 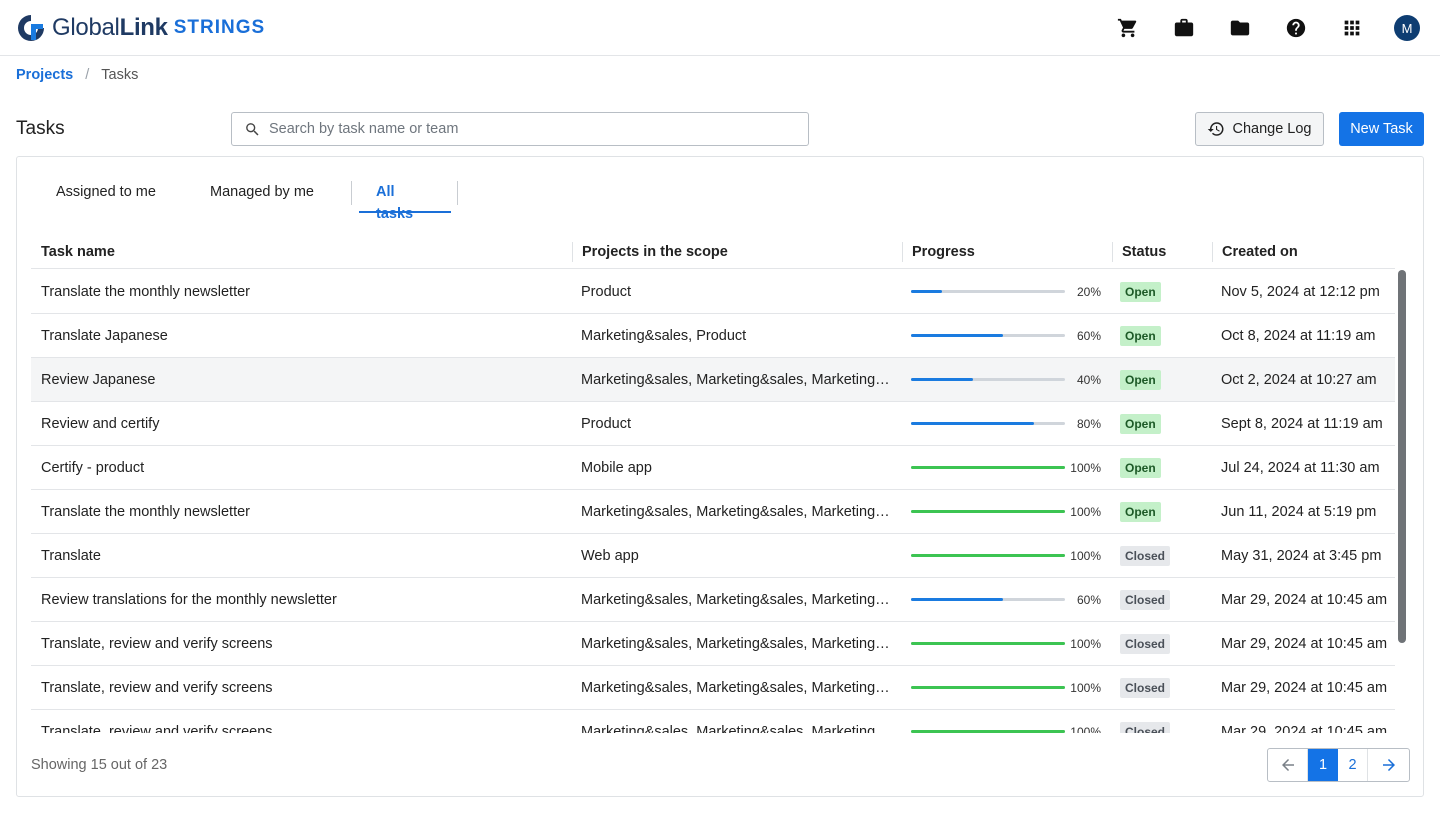 I want to click on cart-icon, so click(x=1128, y=28).